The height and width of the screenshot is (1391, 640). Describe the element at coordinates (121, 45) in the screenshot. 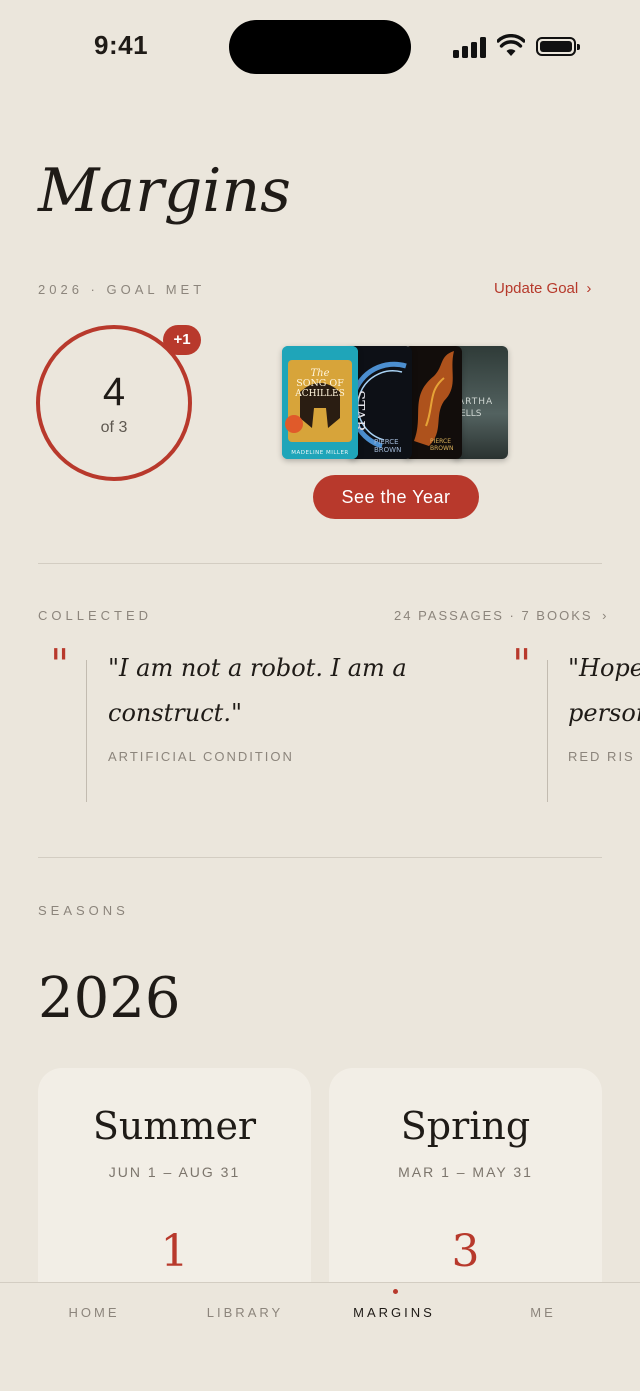

I see `status-time: 9:41` at that location.